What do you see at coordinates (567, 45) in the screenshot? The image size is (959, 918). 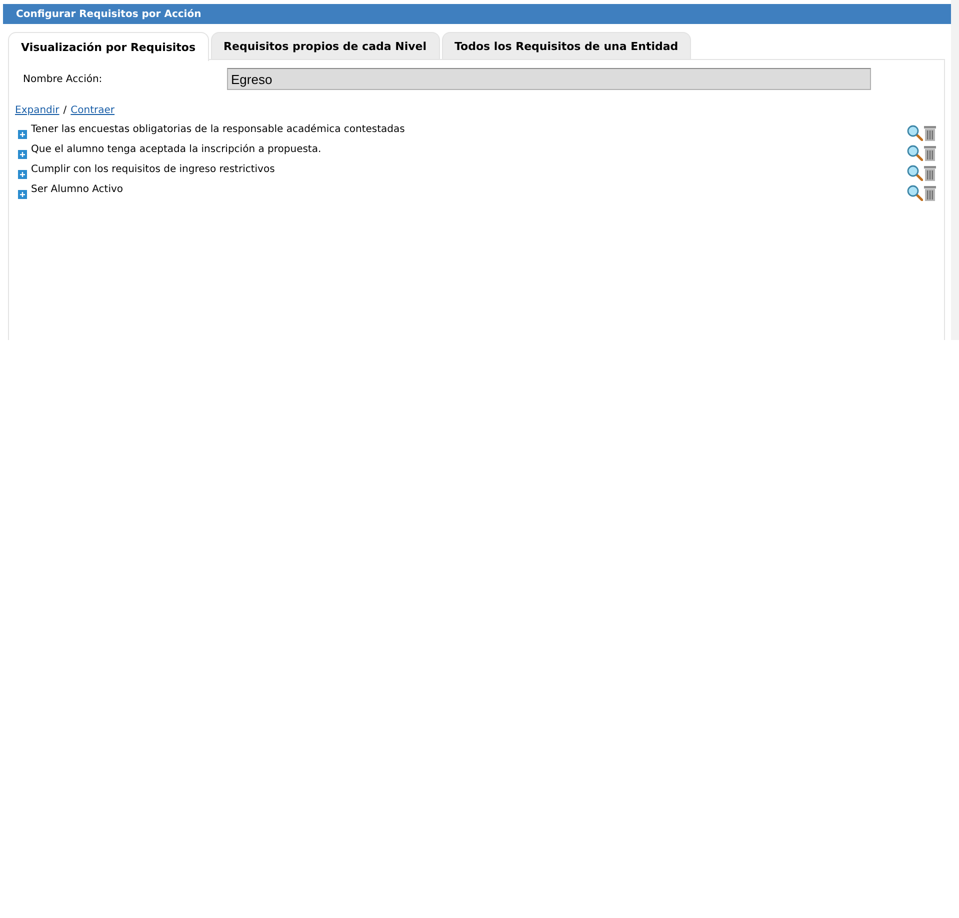 I see `tab: Todos los Requisitos de una Entidad` at bounding box center [567, 45].